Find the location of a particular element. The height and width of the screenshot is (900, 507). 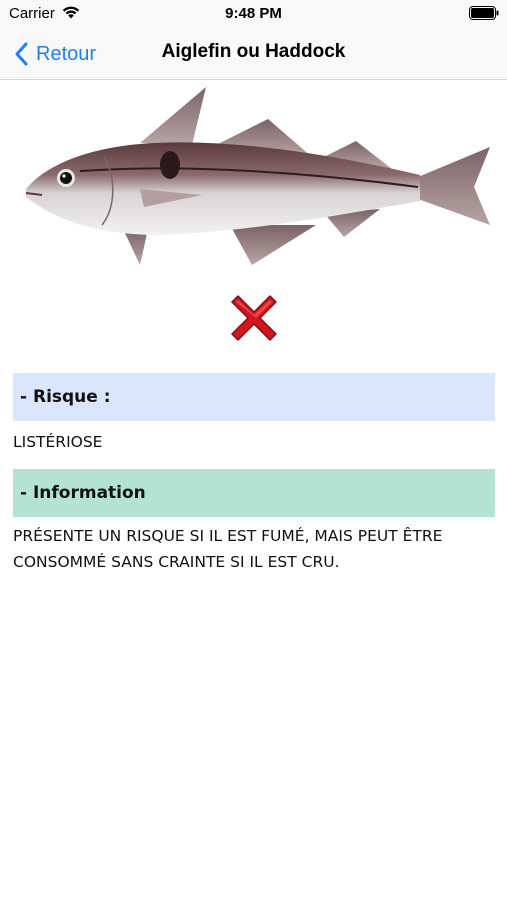

red-cross-icon is located at coordinates (254, 318).